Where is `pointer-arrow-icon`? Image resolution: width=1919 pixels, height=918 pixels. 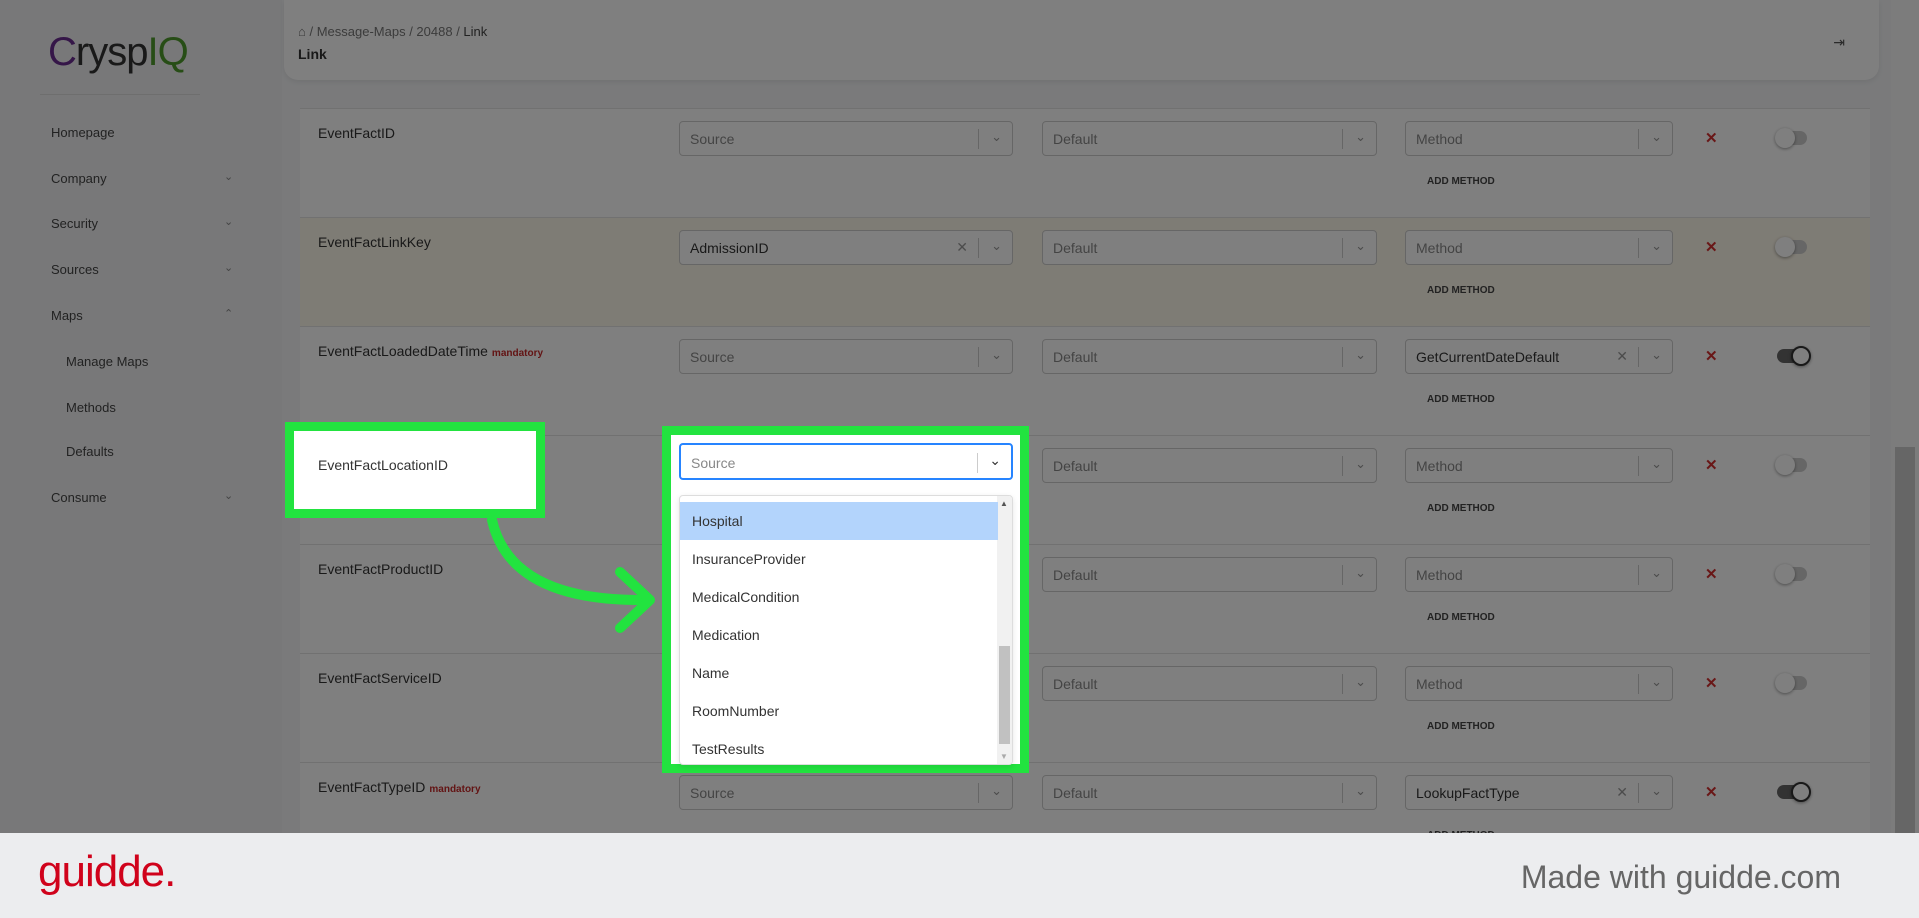
pointer-arrow-icon is located at coordinates (571, 574).